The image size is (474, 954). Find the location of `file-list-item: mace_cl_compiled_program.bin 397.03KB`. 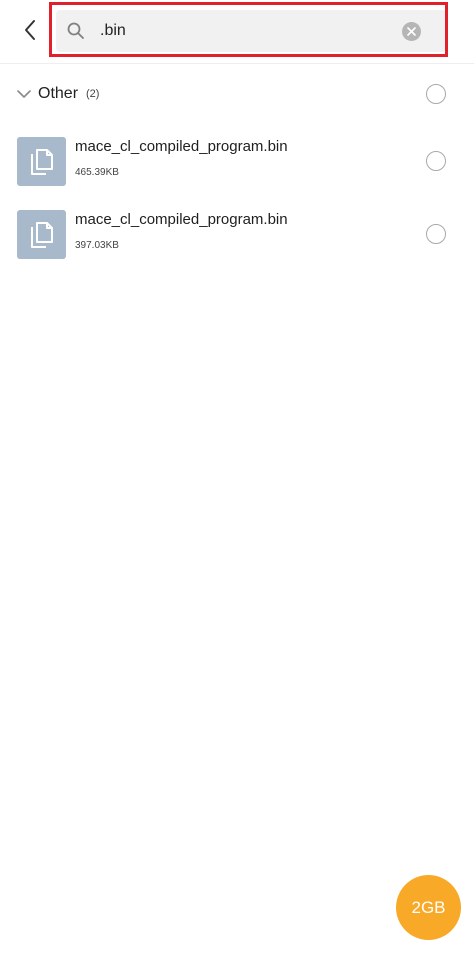

file-list-item: mace_cl_compiled_program.bin 397.03KB is located at coordinates (237, 234).